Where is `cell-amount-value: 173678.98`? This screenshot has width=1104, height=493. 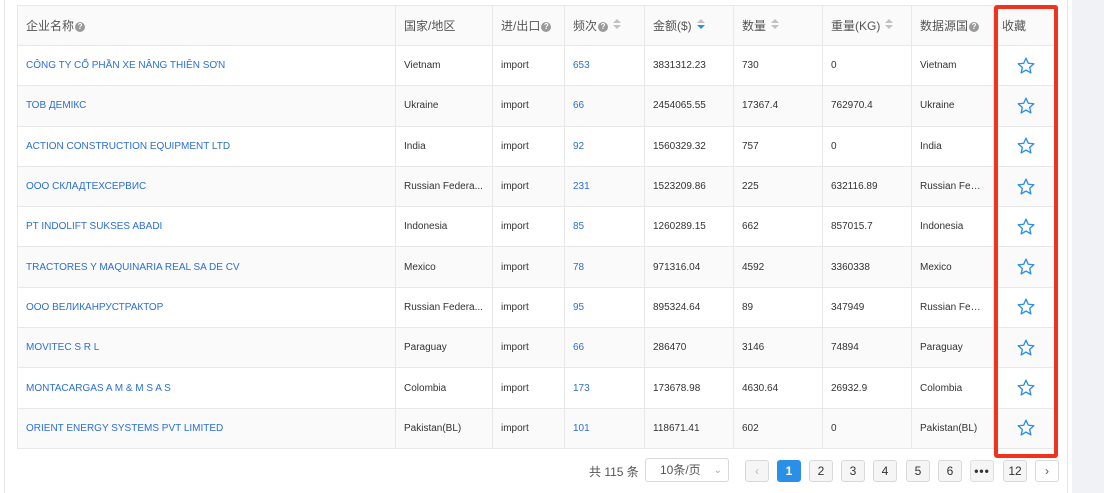 cell-amount-value: 173678.98 is located at coordinates (677, 388).